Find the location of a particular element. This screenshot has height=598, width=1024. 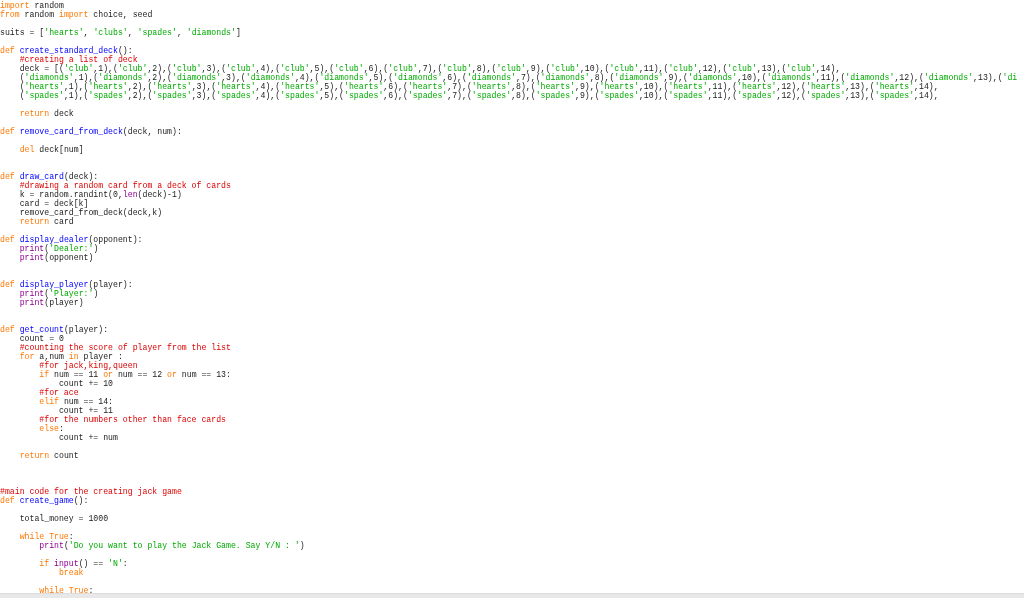

code-line: return deck is located at coordinates (46, 113).